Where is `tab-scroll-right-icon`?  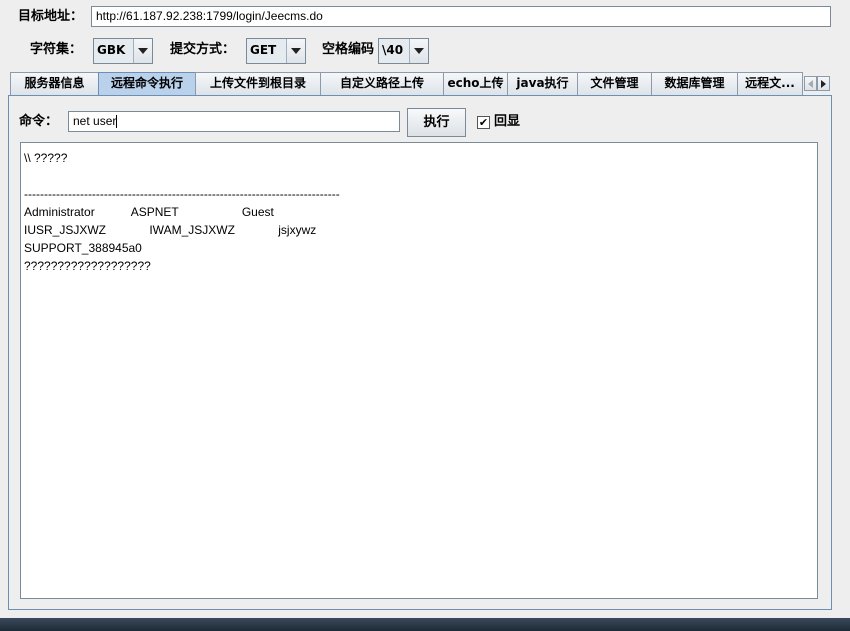
tab-scroll-right-icon is located at coordinates (823, 83).